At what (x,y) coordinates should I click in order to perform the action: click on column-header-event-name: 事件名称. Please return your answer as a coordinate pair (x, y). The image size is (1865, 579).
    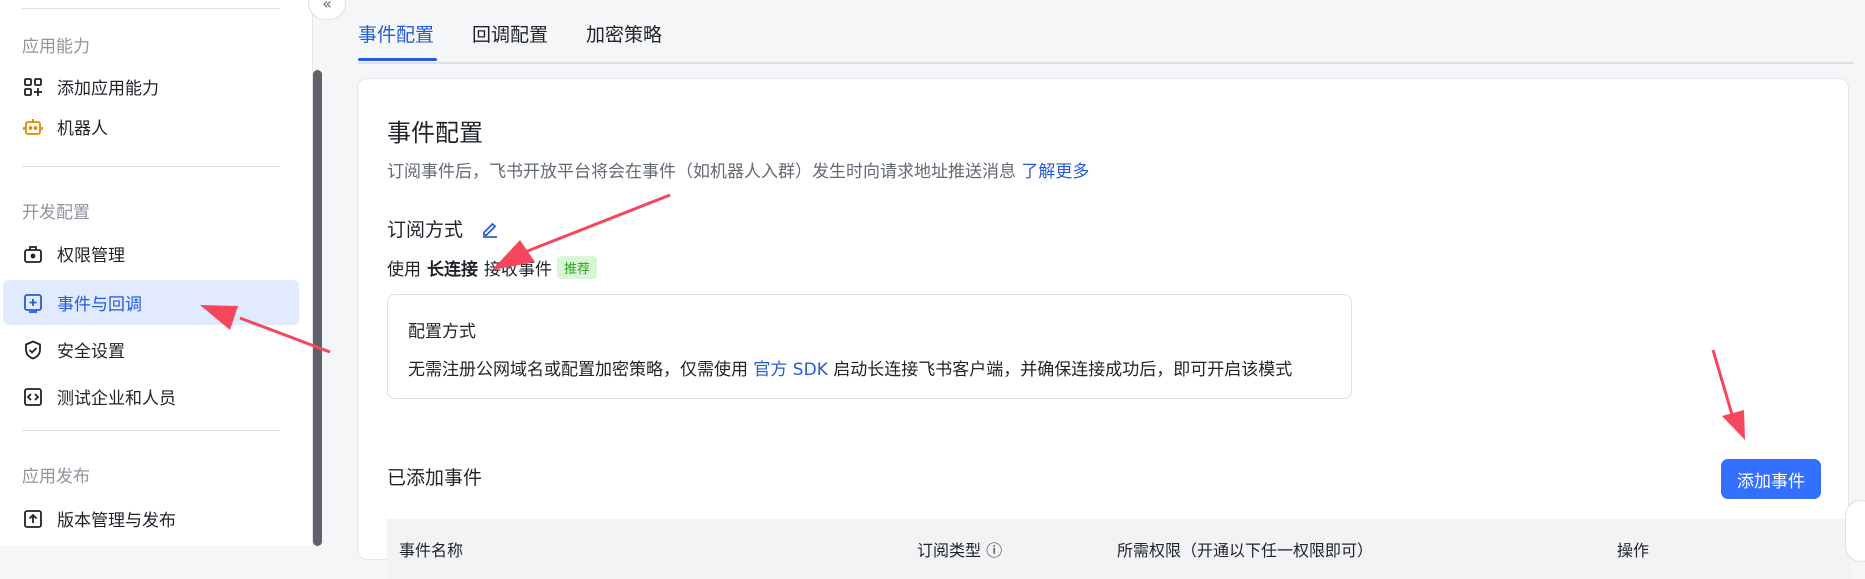
    Looking at the image, I should click on (431, 550).